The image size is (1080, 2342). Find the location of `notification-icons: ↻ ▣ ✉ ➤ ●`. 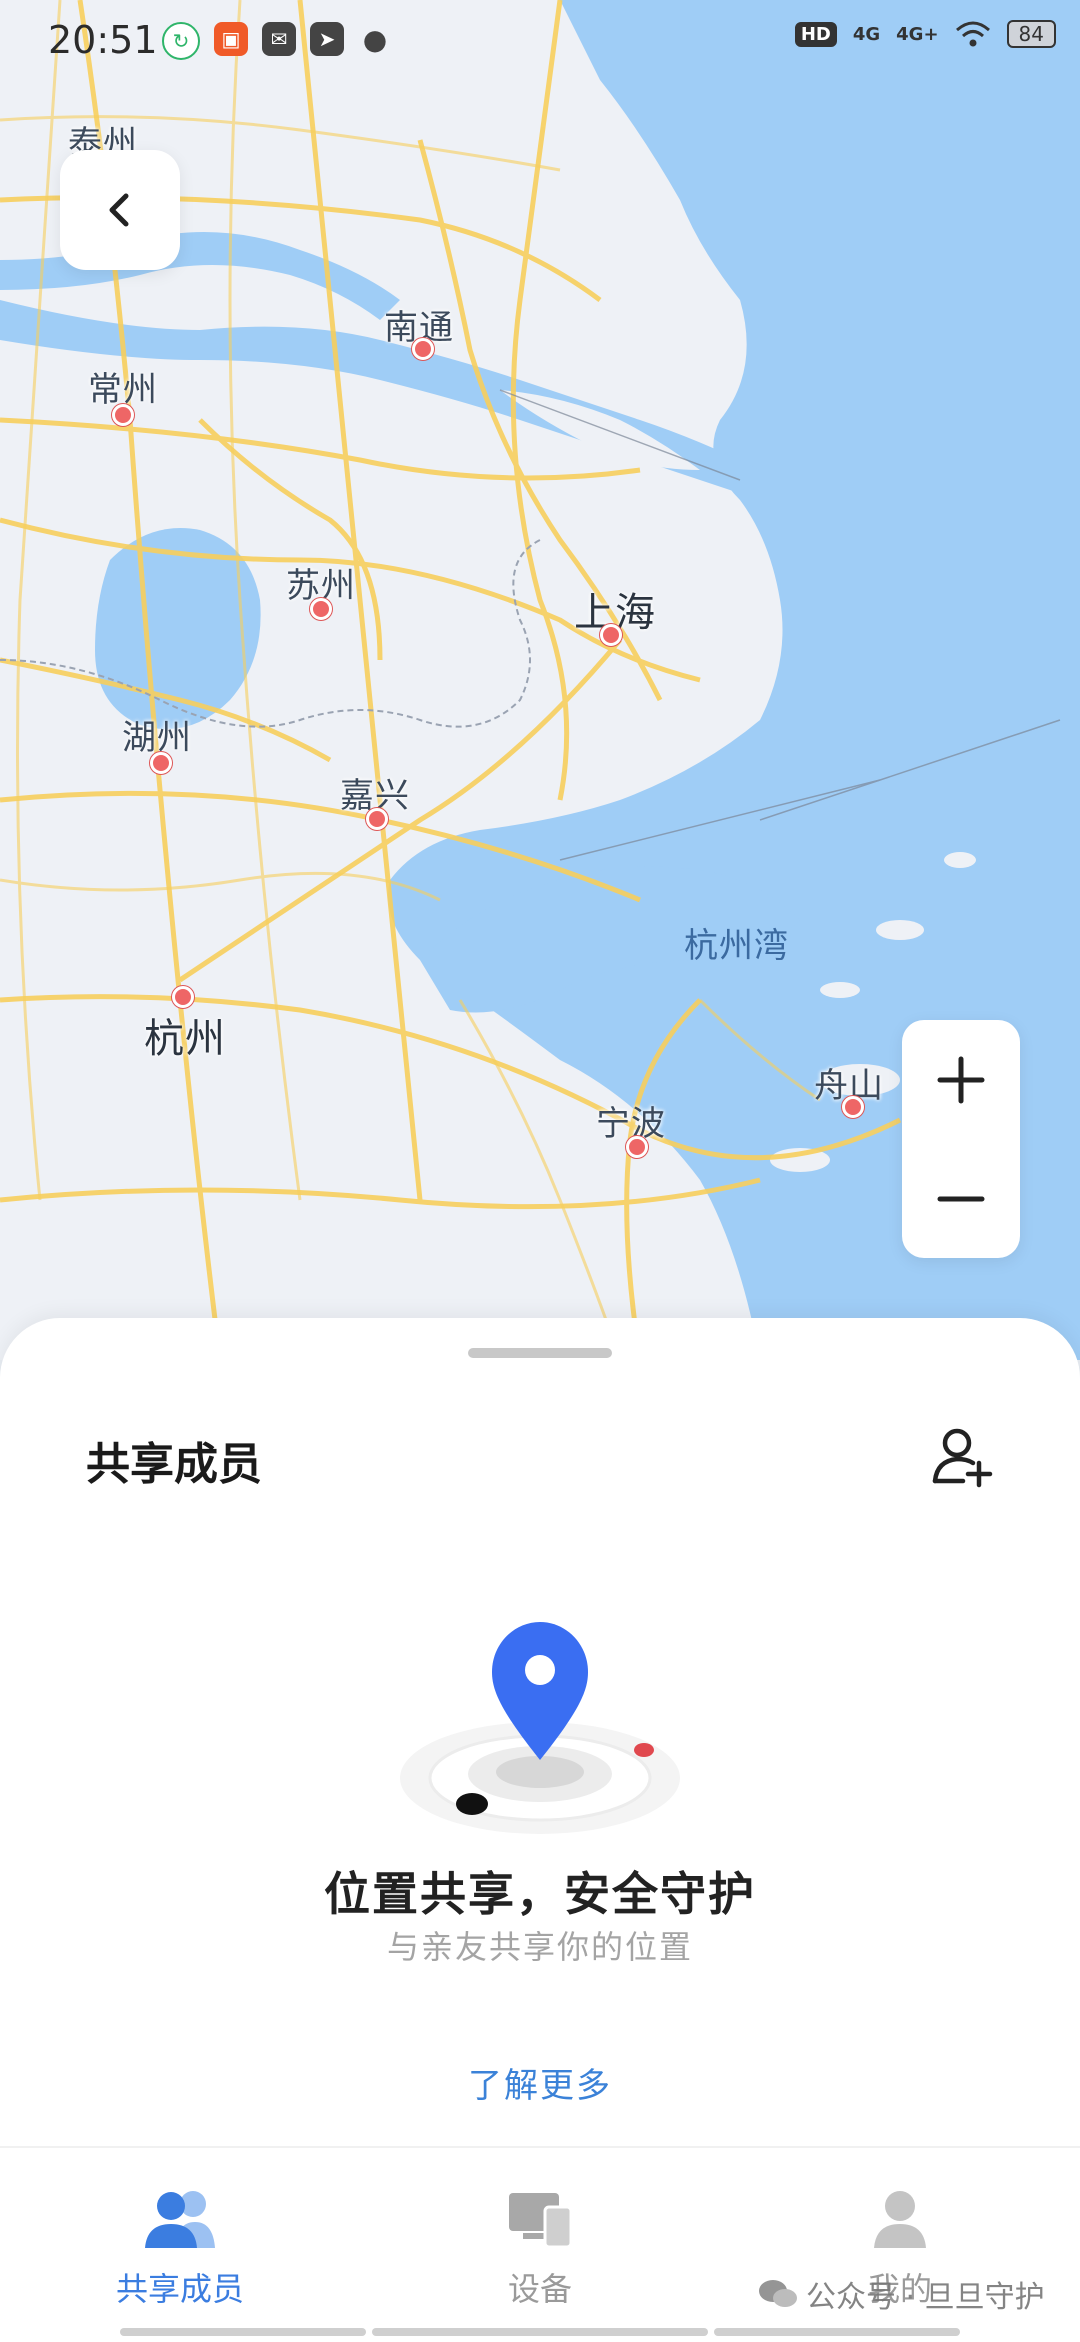

notification-icons: ↻ ▣ ✉ ➤ ● is located at coordinates (277, 41).